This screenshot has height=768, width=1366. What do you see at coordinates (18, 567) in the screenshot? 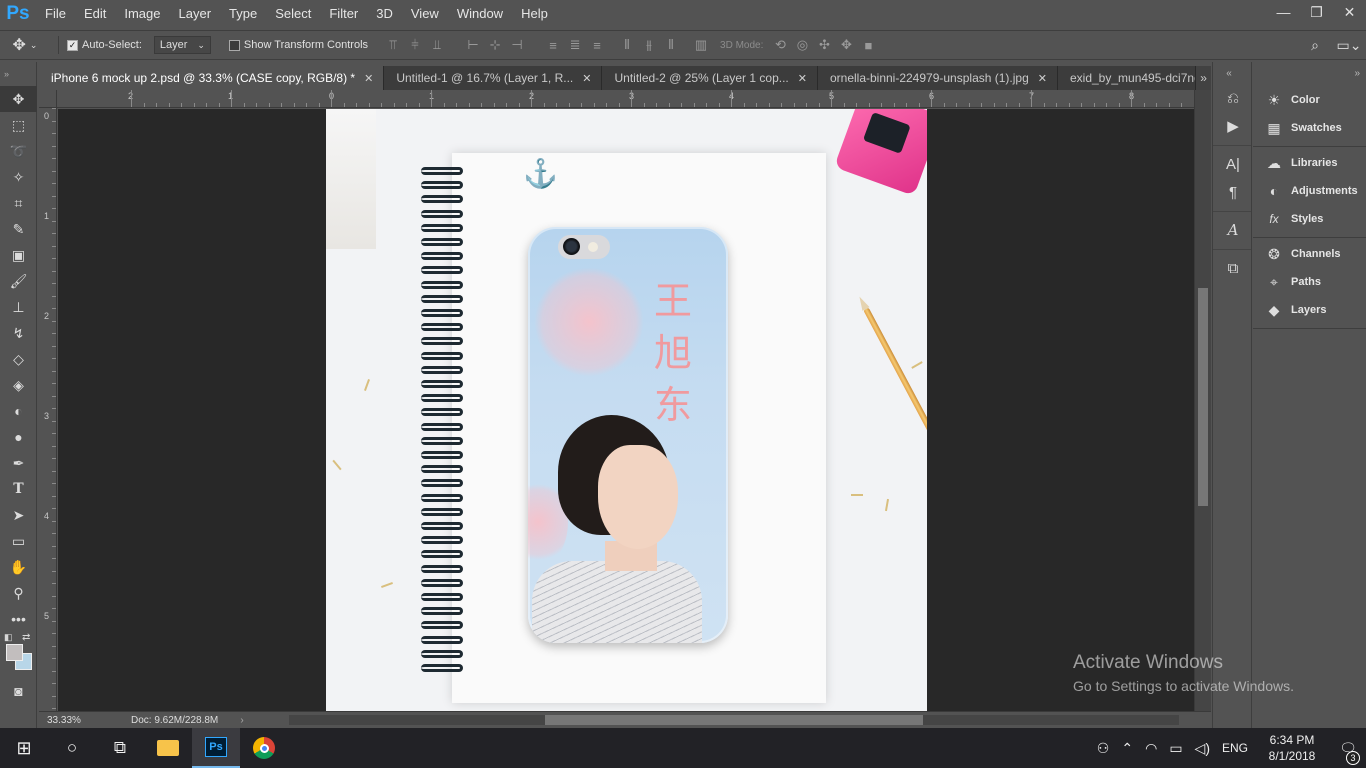
I see `hand-tool-icon: ✋` at bounding box center [18, 567].